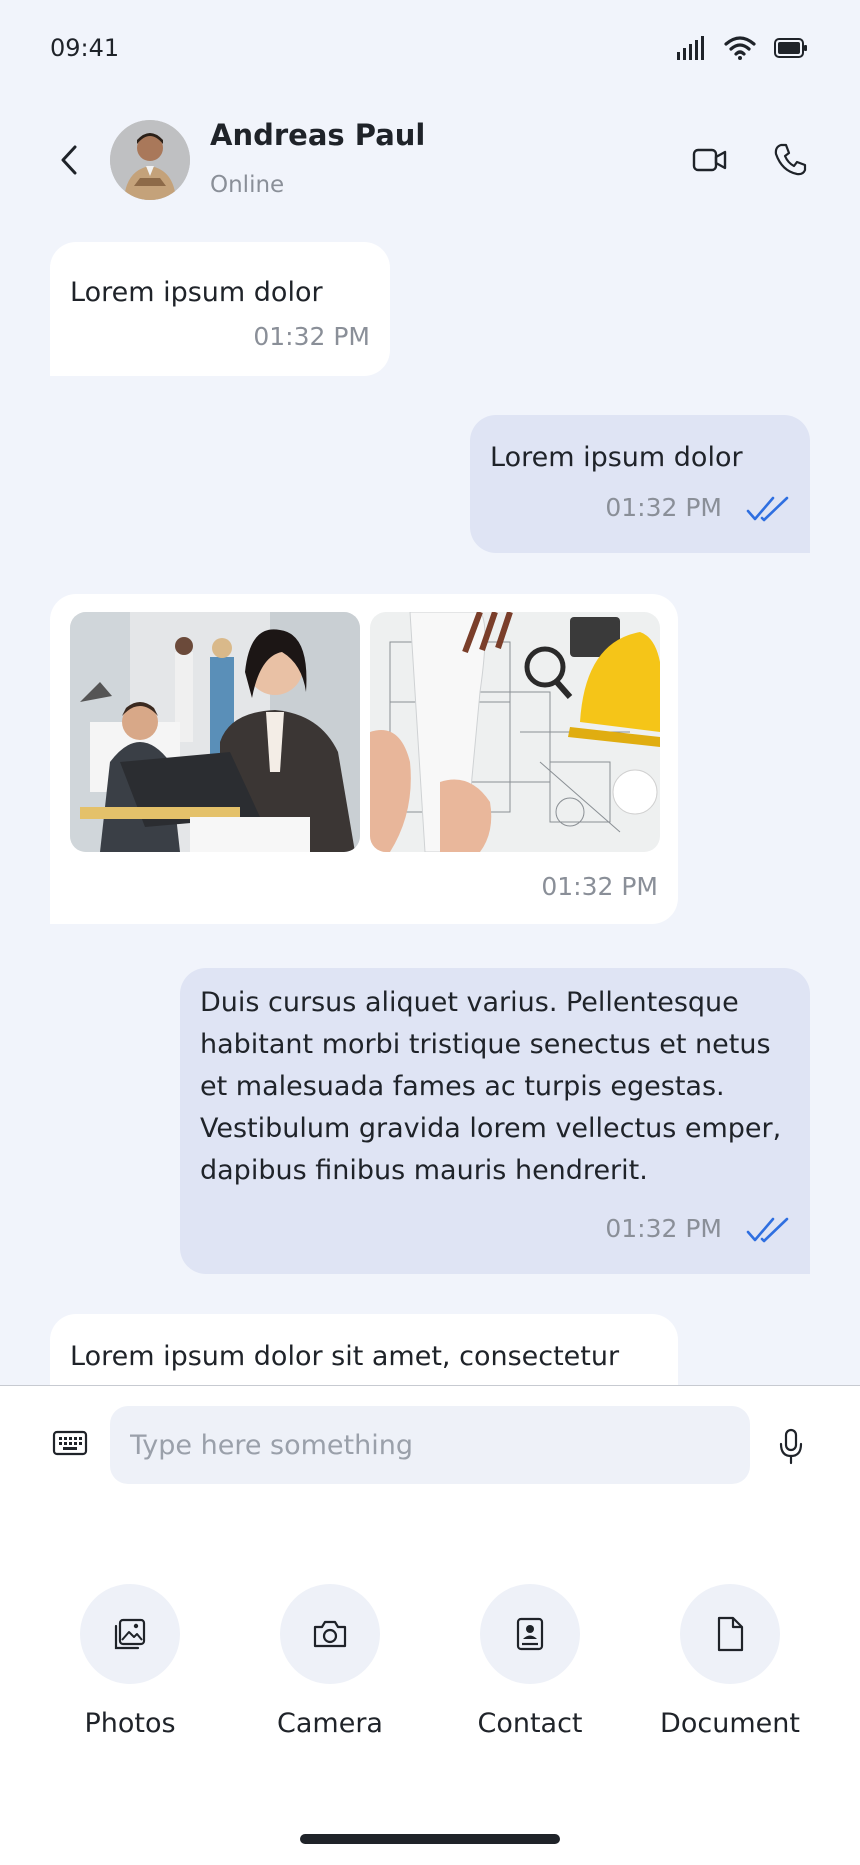 The height and width of the screenshot is (1865, 860). I want to click on microphone-icon, so click(791, 1446).